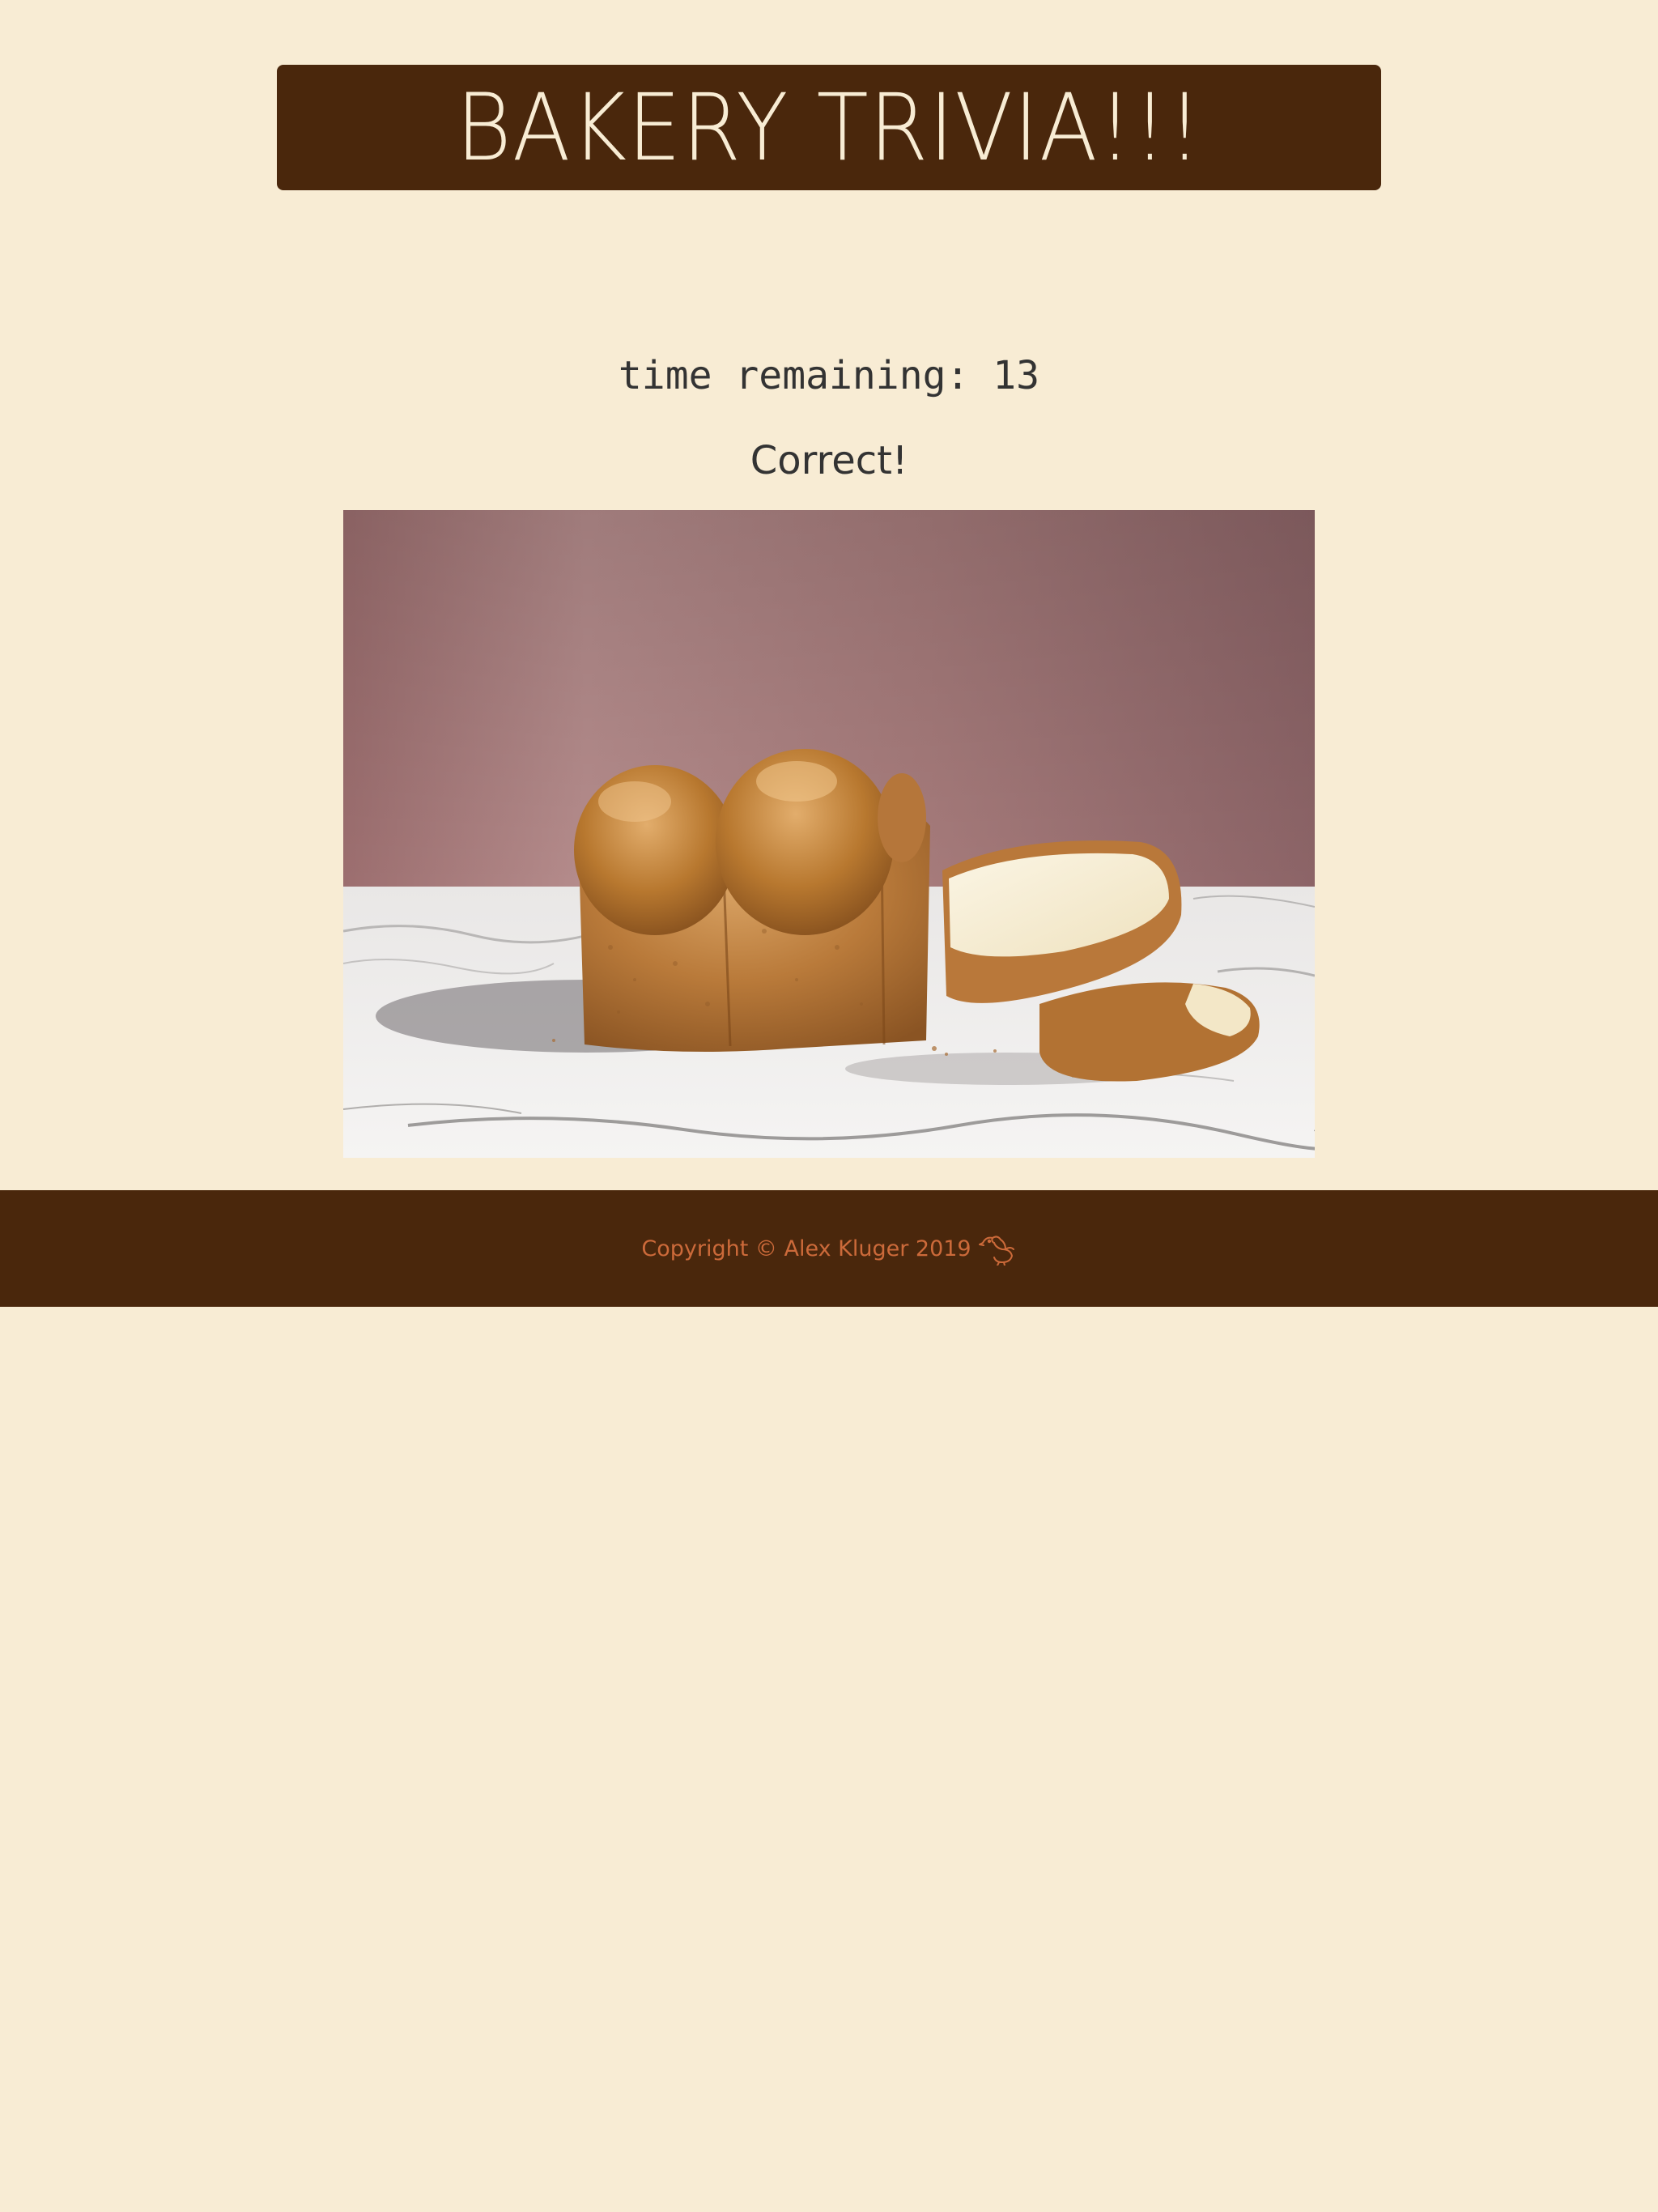 The width and height of the screenshot is (1658, 2212). What do you see at coordinates (806, 1248) in the screenshot?
I see `copyright-text: Copyright © Alex Kluger 2019` at bounding box center [806, 1248].